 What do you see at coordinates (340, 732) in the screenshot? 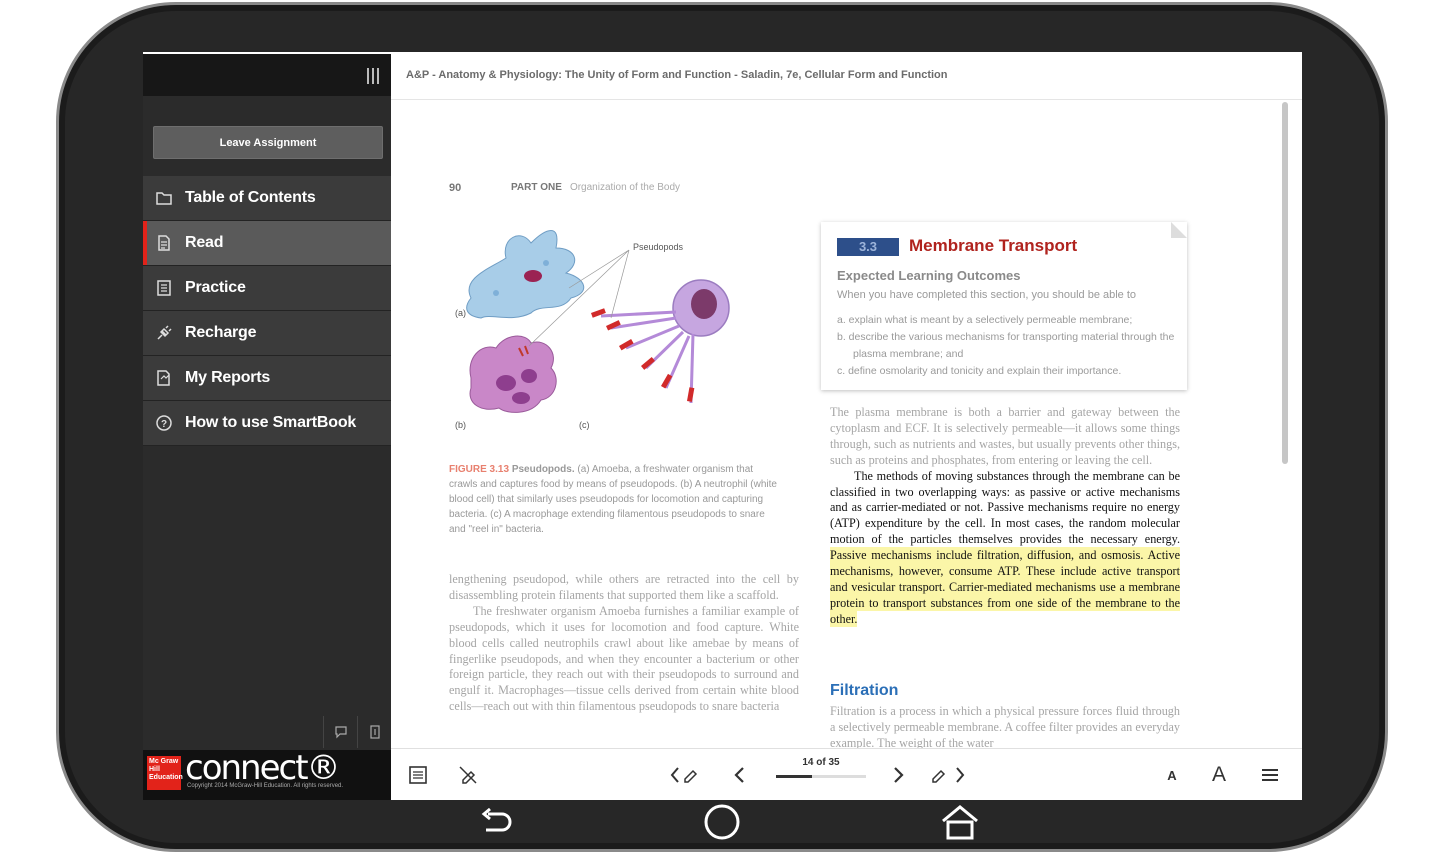
I see `comment-icon` at bounding box center [340, 732].